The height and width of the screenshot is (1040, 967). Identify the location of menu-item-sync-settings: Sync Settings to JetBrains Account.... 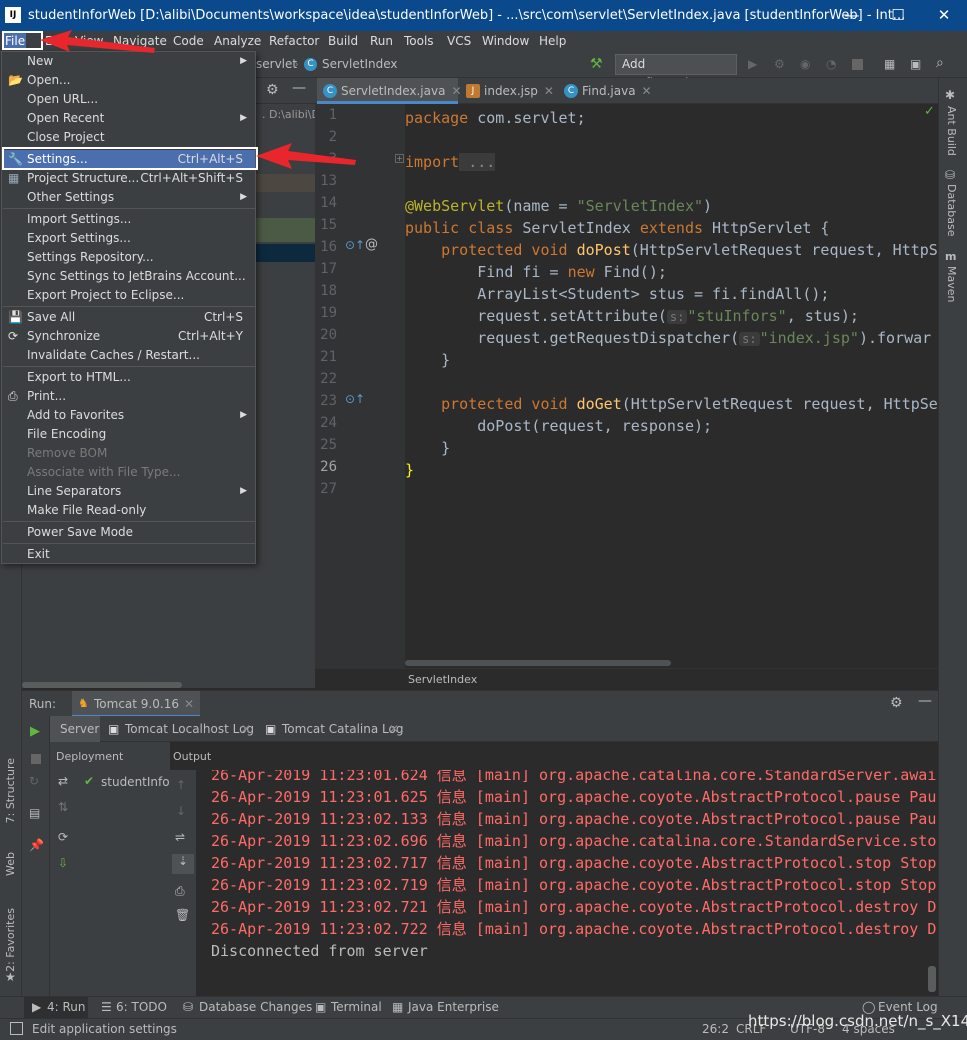
(129, 276).